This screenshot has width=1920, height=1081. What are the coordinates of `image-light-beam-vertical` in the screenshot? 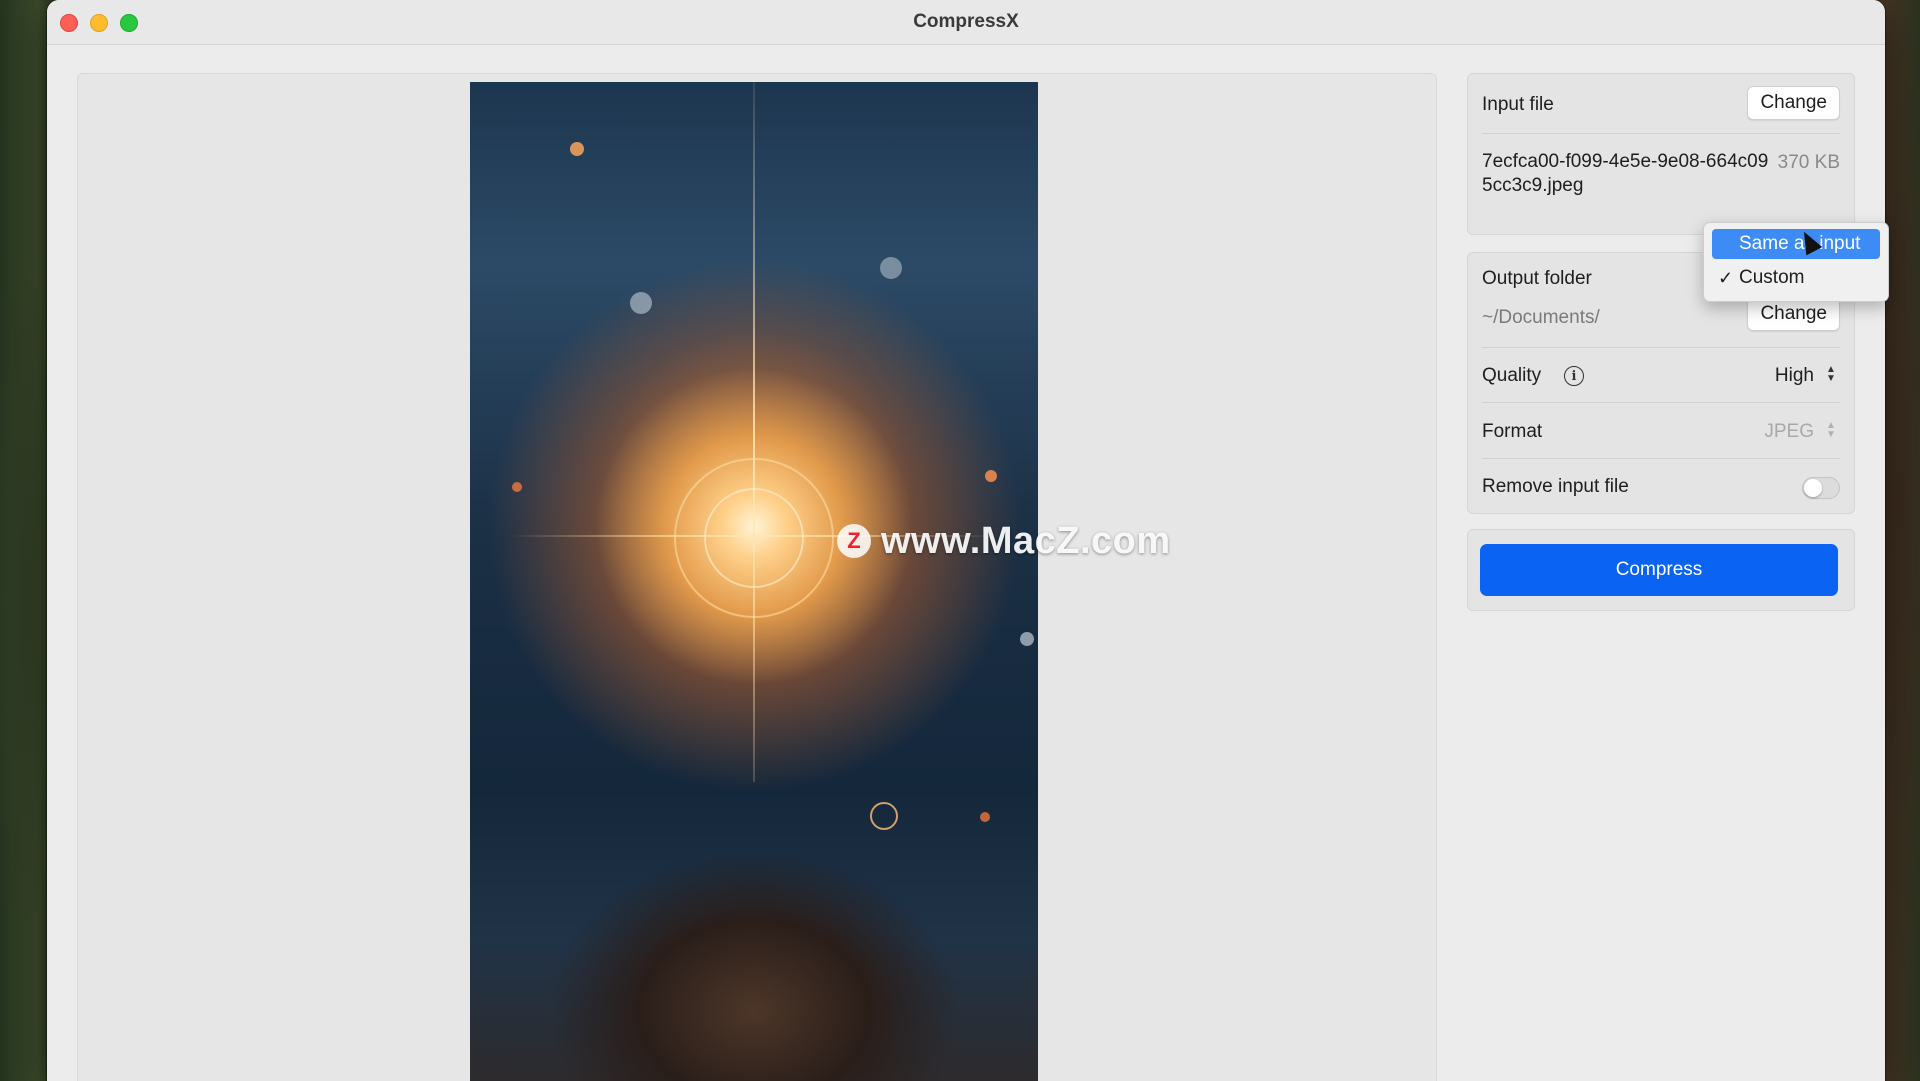 It's located at (754, 432).